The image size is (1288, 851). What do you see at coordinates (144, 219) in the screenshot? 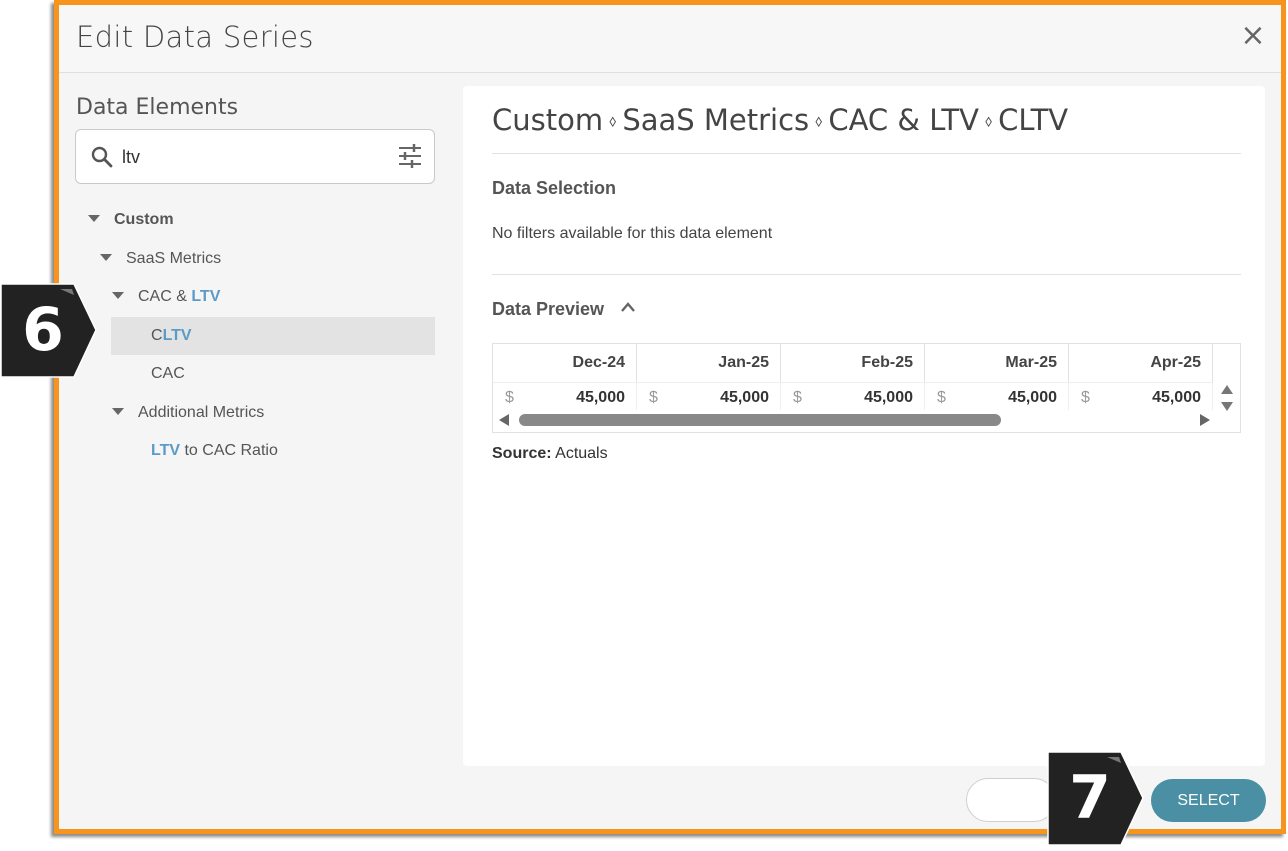
I see `tree-item-label: Custom` at bounding box center [144, 219].